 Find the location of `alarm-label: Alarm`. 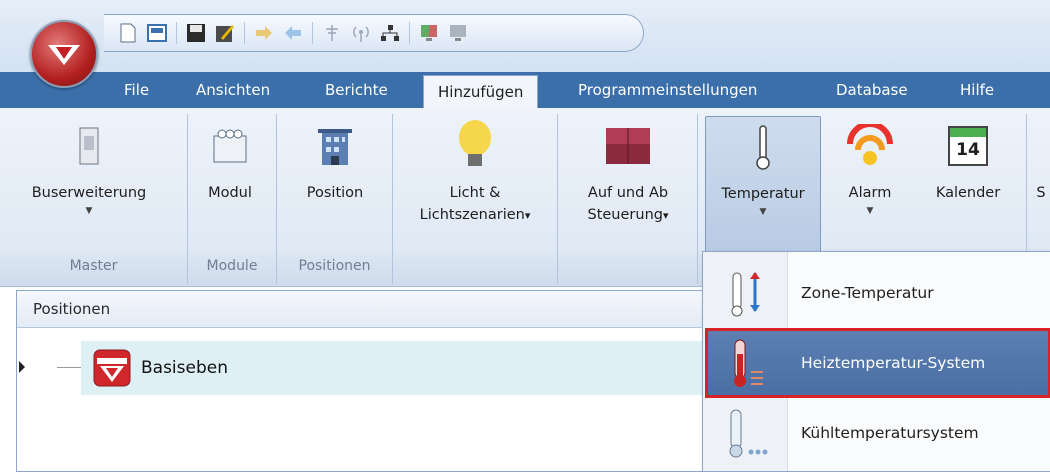

alarm-label: Alarm is located at coordinates (870, 193).